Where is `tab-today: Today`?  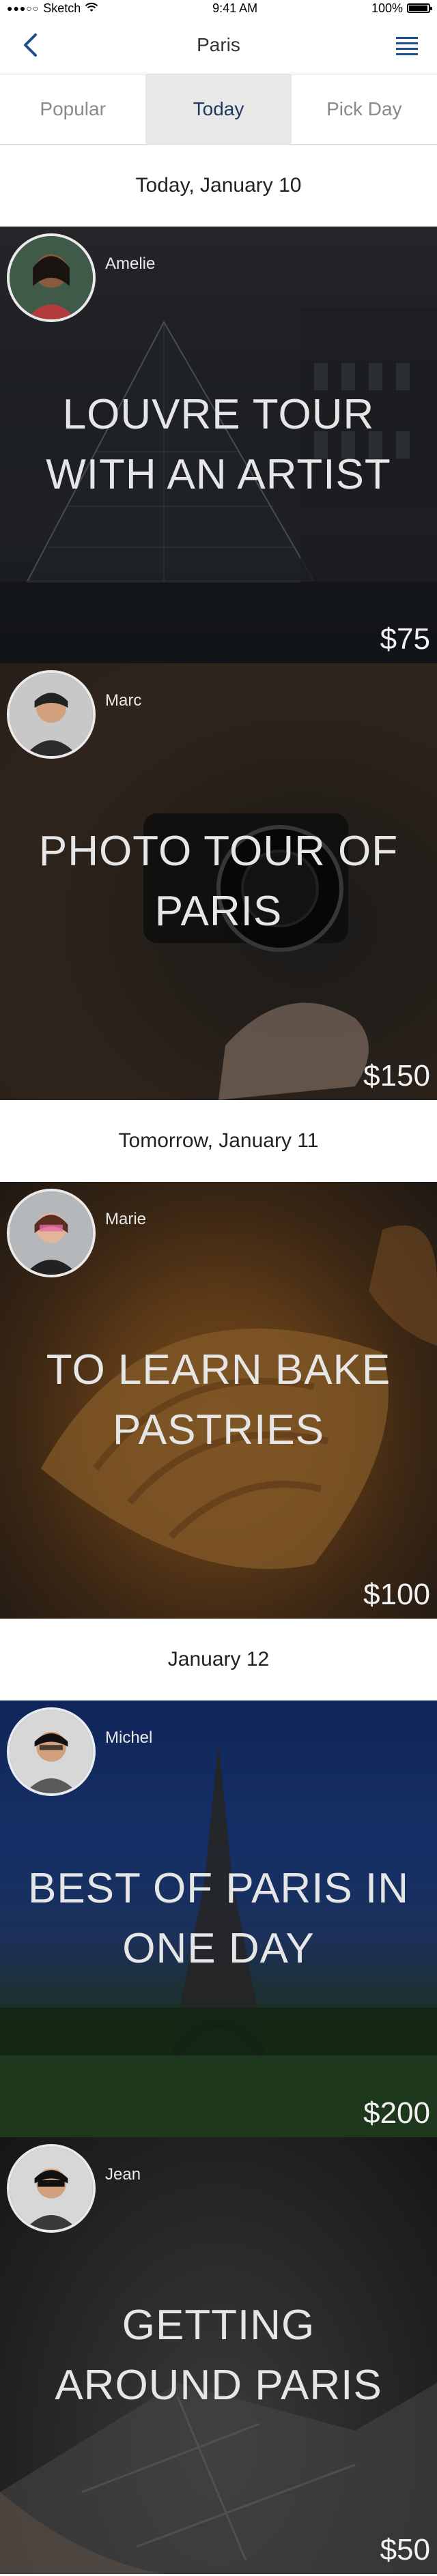
tab-today: Today is located at coordinates (218, 109).